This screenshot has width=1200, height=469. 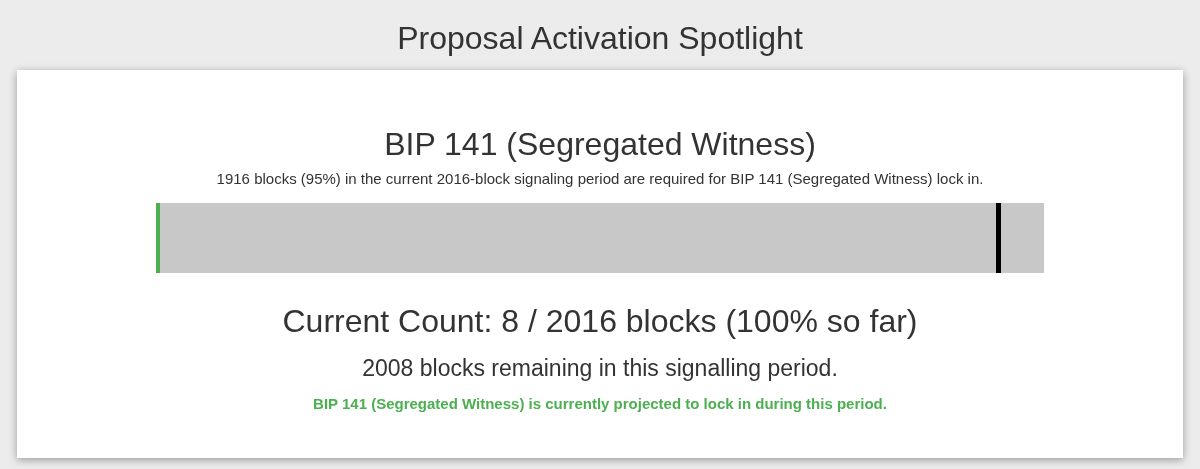 What do you see at coordinates (600, 179) in the screenshot?
I see `requirement-text: 1916 blocks (95%) in the current 2016-block signaling period are required for BIP 141 (Segregated Witness) lock in.` at bounding box center [600, 179].